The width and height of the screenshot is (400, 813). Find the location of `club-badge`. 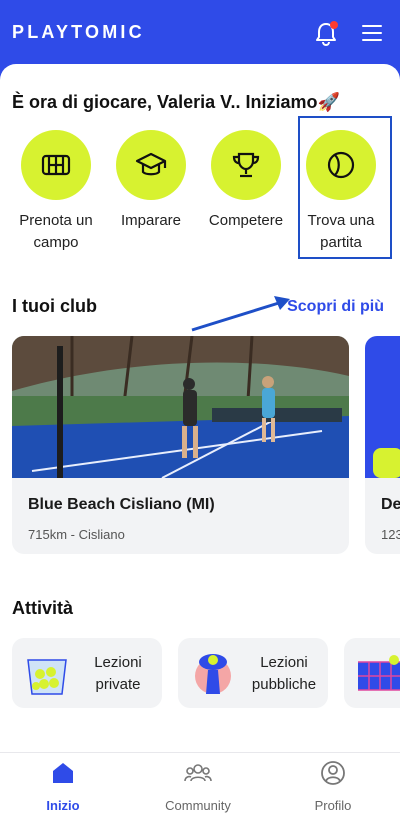

club-badge is located at coordinates (386, 463).